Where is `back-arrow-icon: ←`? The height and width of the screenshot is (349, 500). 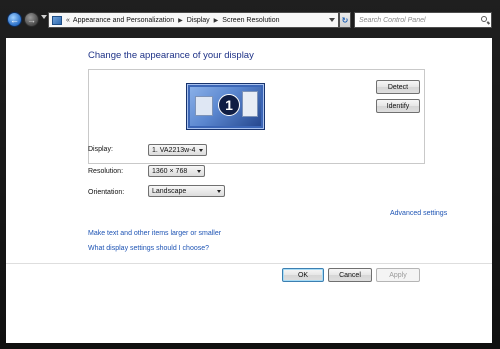
back-arrow-icon: ← is located at coordinates (14, 19).